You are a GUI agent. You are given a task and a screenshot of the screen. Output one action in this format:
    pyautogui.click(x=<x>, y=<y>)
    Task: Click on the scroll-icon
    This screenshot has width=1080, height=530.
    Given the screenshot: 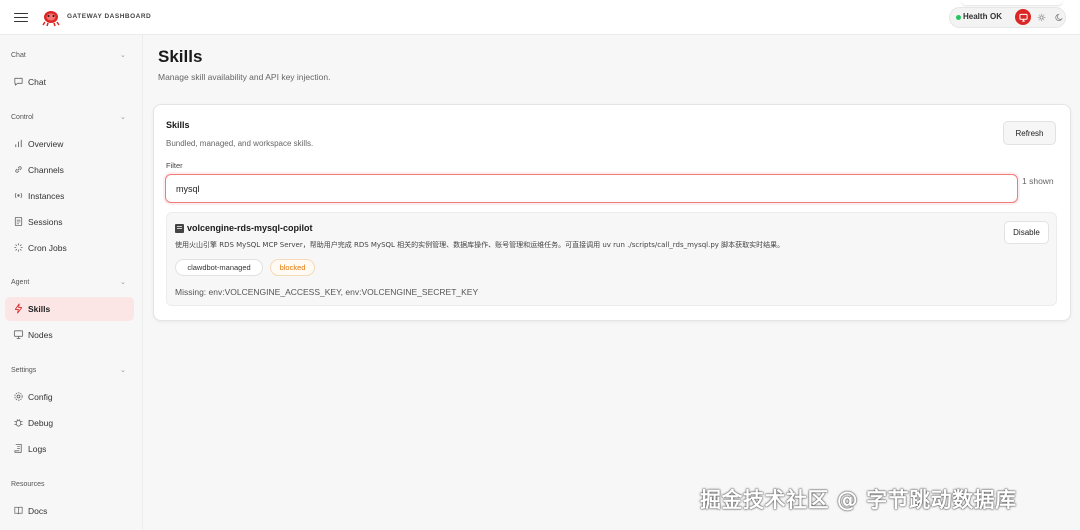 What is the action you would take?
    pyautogui.click(x=18, y=448)
    